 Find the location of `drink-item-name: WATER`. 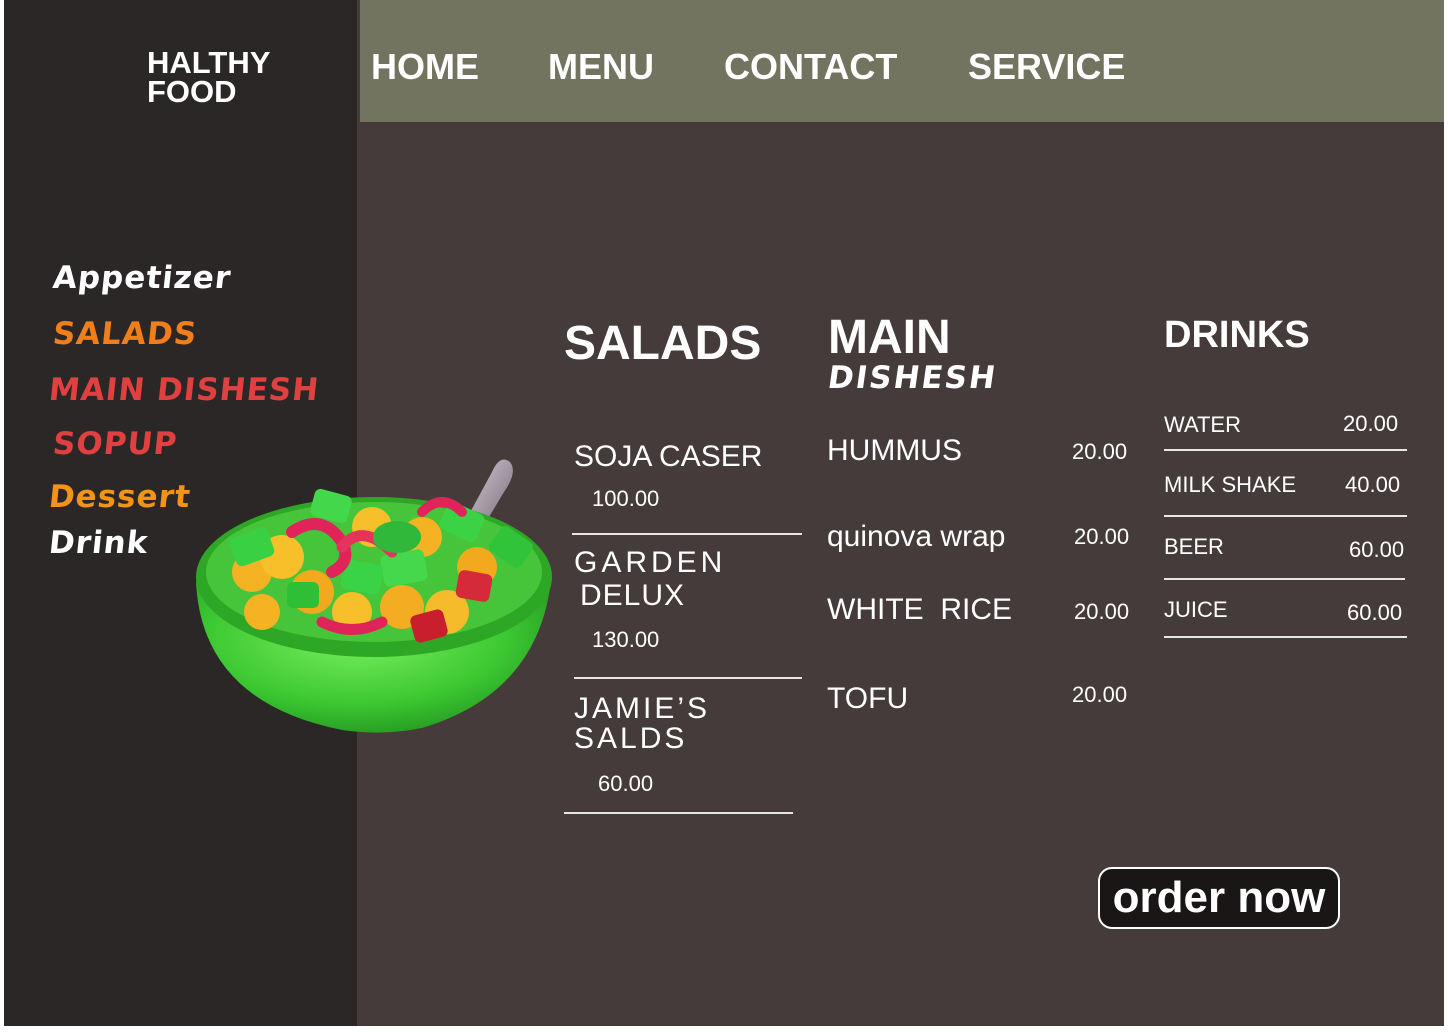

drink-item-name: WATER is located at coordinates (1202, 425).